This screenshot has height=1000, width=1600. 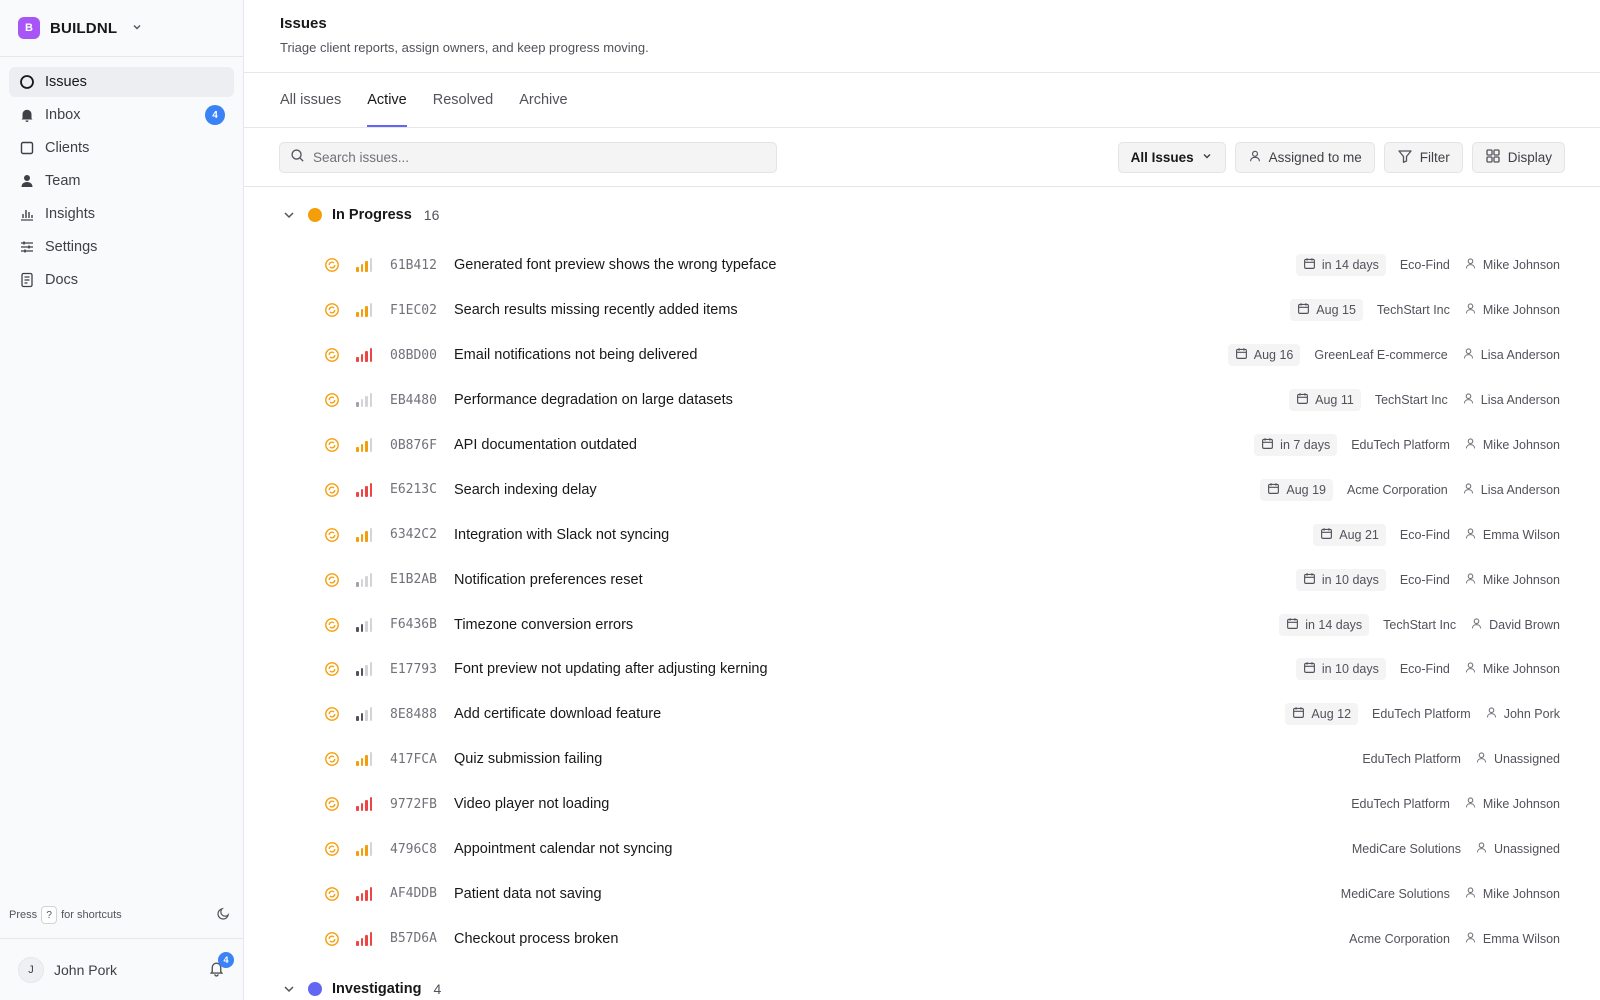 What do you see at coordinates (1324, 624) in the screenshot?
I see `due-date-chip: in 14 days` at bounding box center [1324, 624].